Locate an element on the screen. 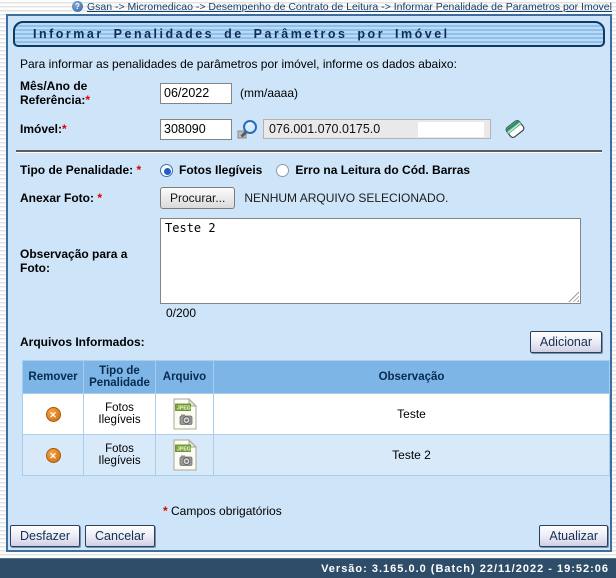  radio-fotos-ilegiveis is located at coordinates (166, 170).